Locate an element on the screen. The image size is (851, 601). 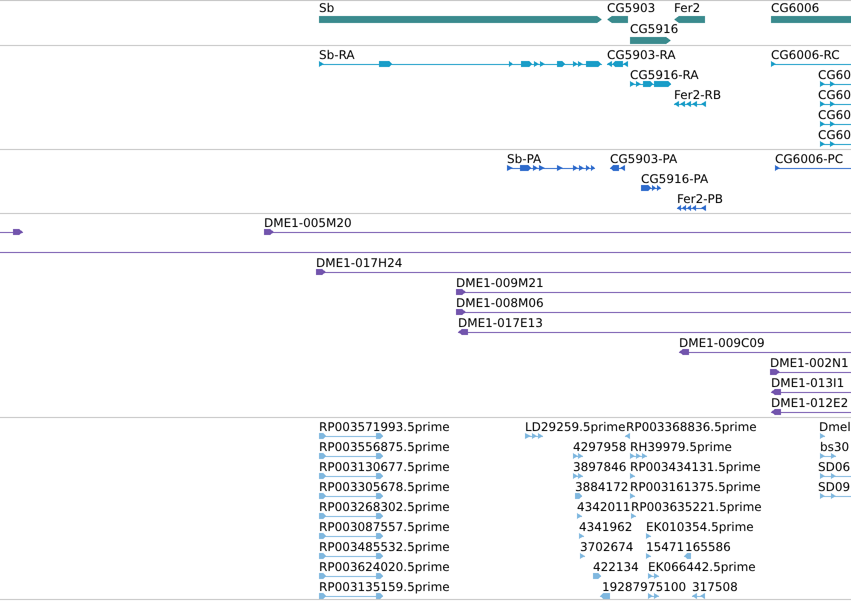
feature-label: 3897846 is located at coordinates (599, 467).